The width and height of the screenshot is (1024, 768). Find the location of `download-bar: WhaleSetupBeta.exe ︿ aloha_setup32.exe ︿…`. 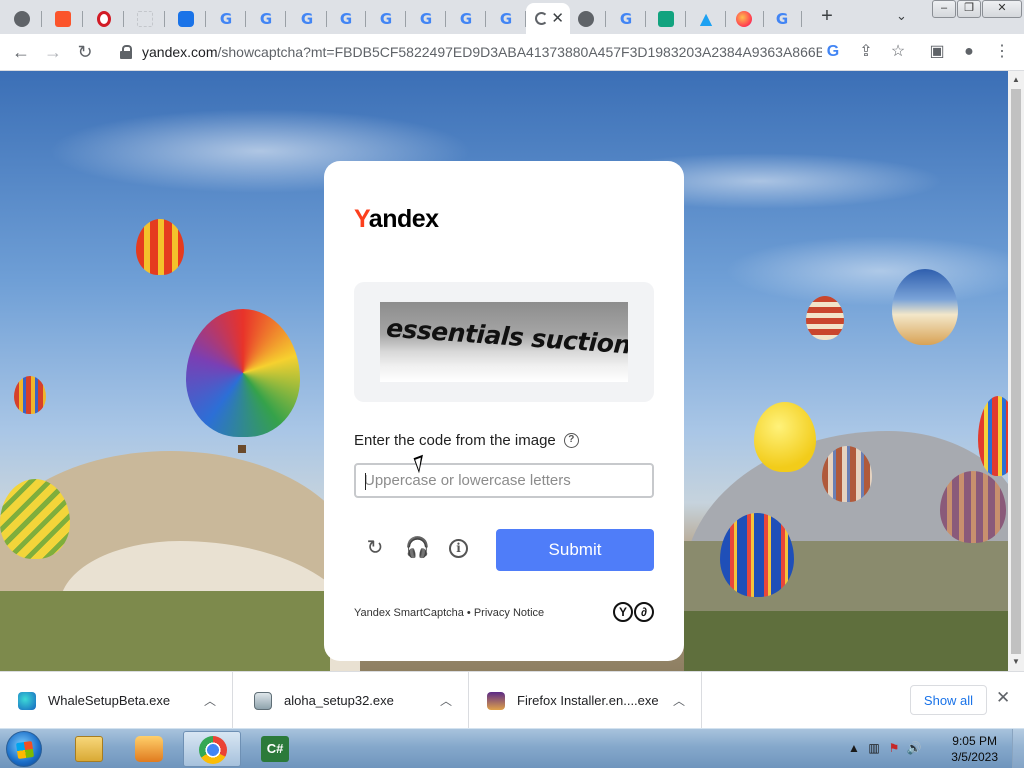

download-bar: WhaleSetupBeta.exe ︿ aloha_setup32.exe ︿… is located at coordinates (512, 700).